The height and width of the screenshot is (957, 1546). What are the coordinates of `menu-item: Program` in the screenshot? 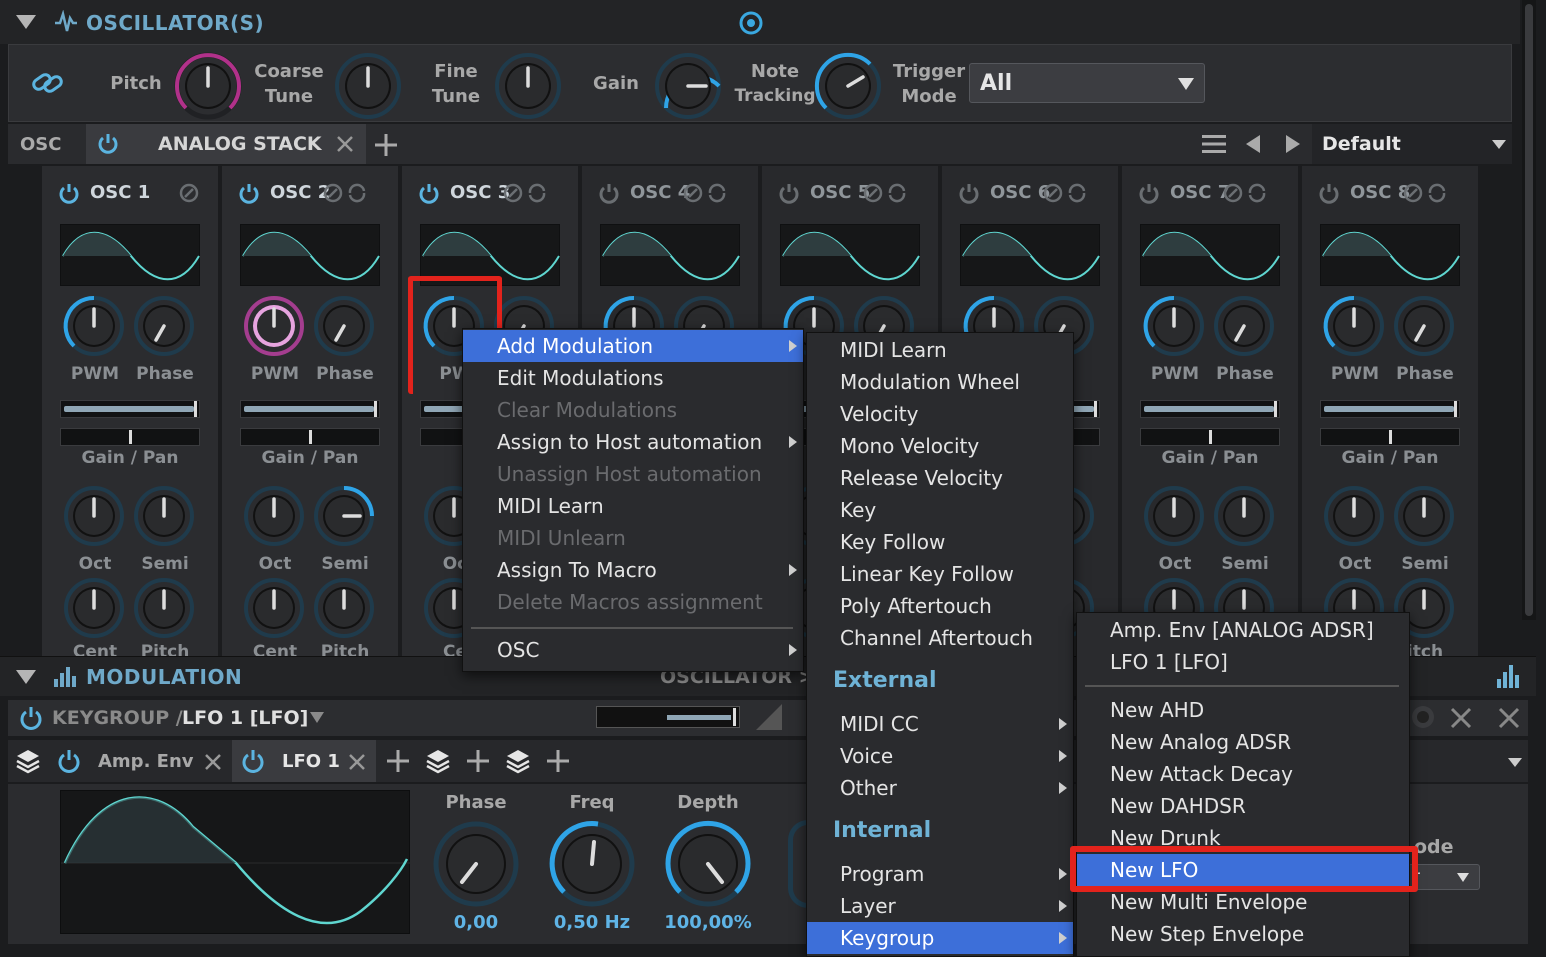 It's located at (940, 874).